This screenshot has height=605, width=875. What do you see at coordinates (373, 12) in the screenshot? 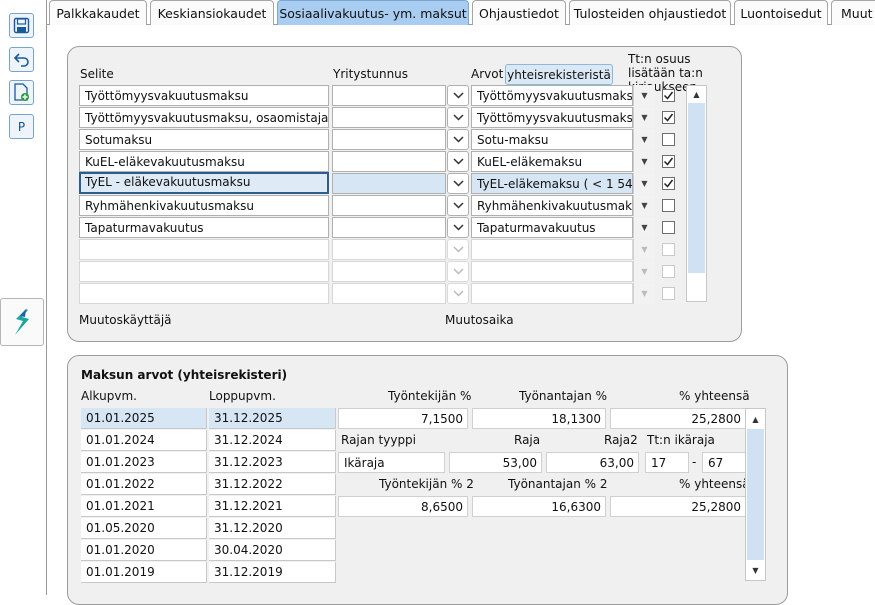
I see `tab-sosiaalivakuutus: Sosiaalivakuutus- ym. maksut` at bounding box center [373, 12].